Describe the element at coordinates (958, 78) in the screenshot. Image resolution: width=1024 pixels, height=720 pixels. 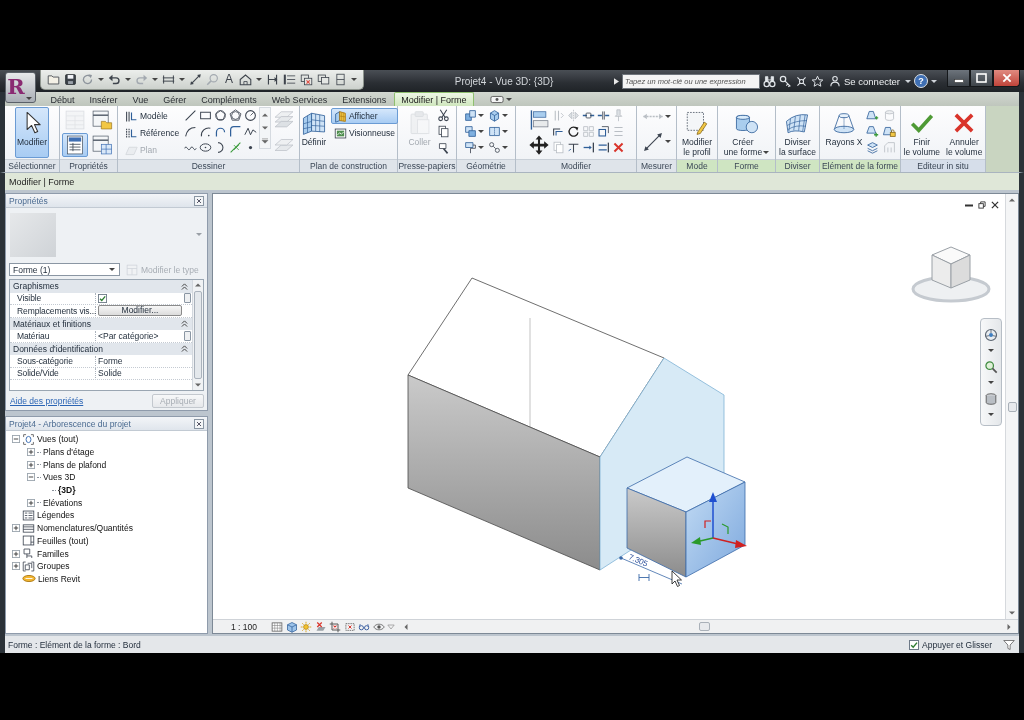
I see `minimize-button` at that location.